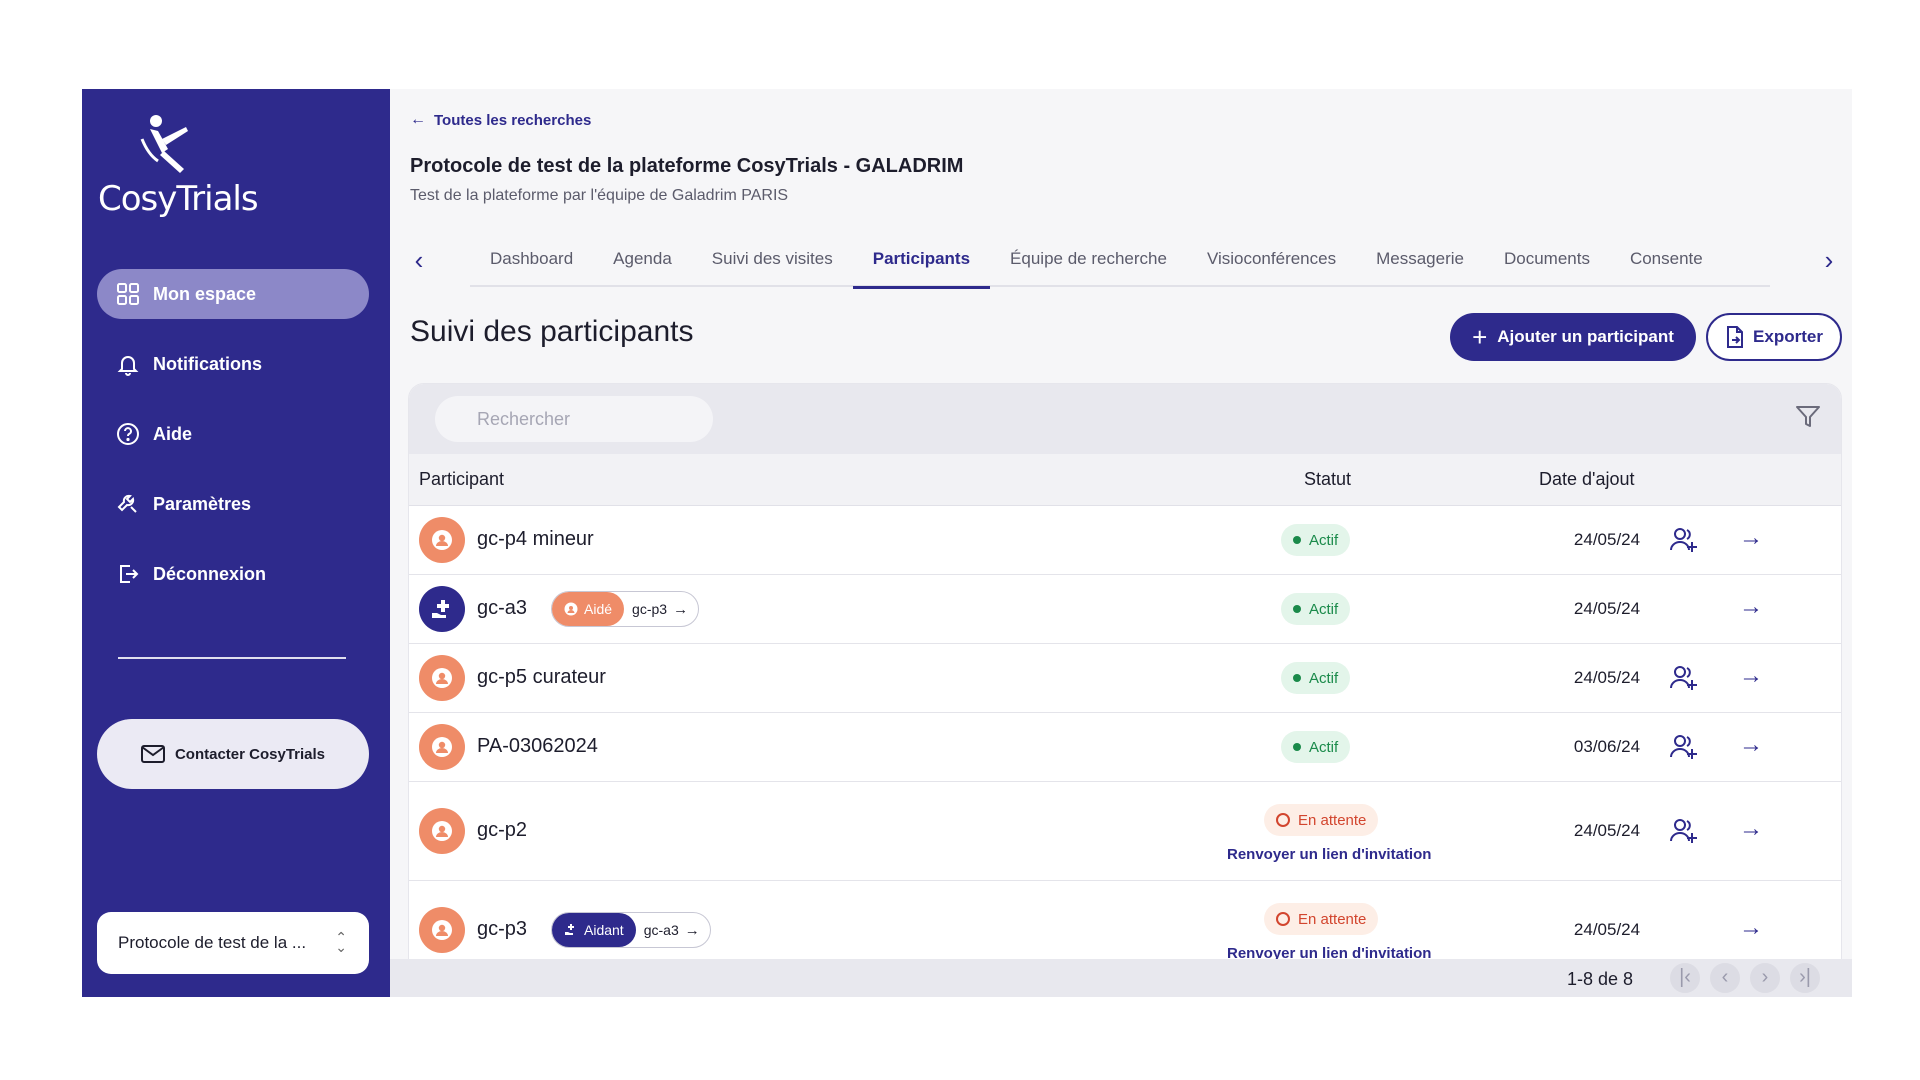  What do you see at coordinates (1735, 337) in the screenshot?
I see `file-export-icon` at bounding box center [1735, 337].